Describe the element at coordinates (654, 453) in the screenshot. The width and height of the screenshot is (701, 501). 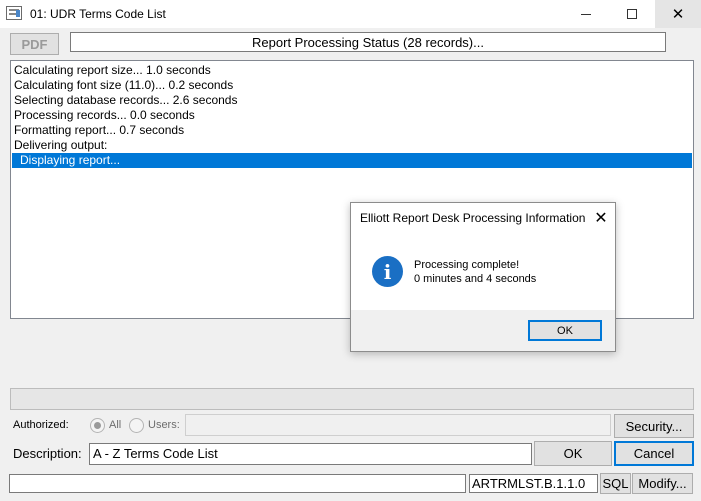
I see `cancel-button: Cancel` at that location.